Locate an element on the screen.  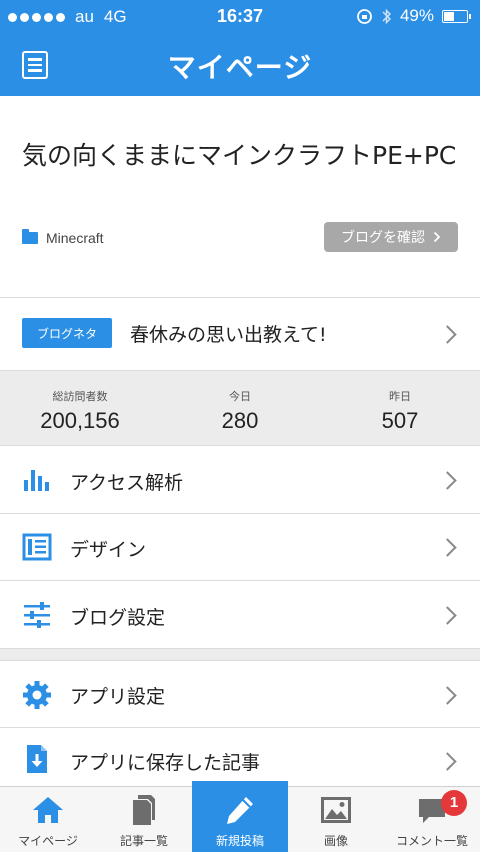
view-blog-label: ブログを確認 is located at coordinates (383, 238).